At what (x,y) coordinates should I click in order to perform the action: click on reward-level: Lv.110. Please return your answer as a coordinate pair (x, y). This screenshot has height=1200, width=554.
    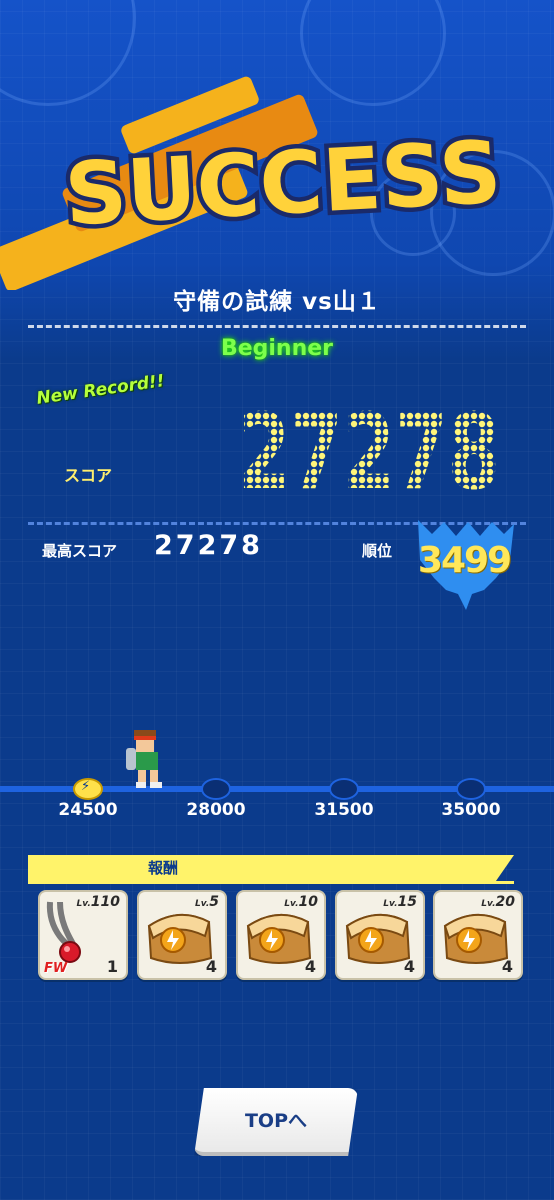
    Looking at the image, I should click on (98, 902).